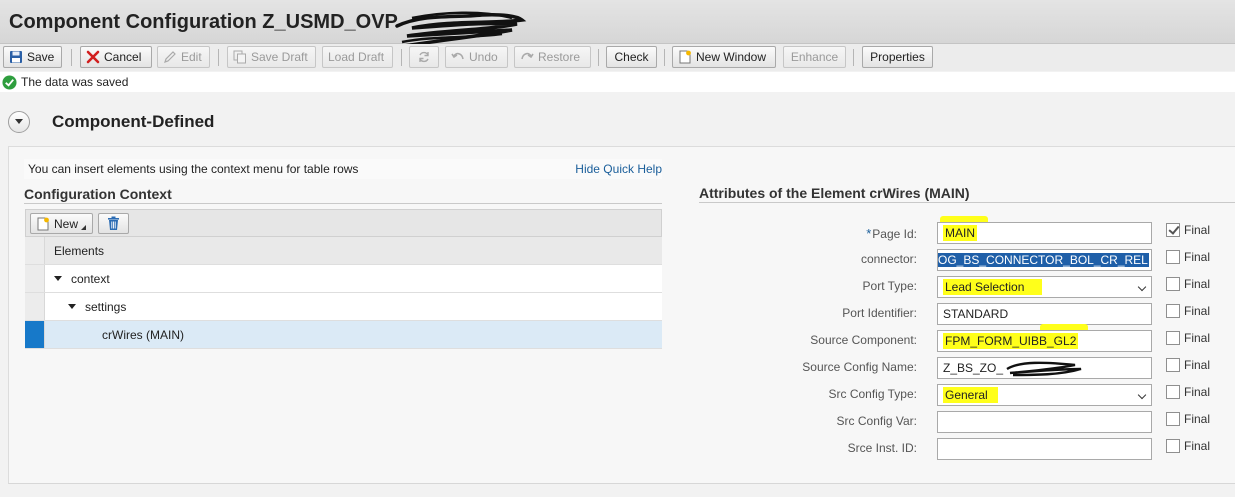 This screenshot has height=497, width=1235. What do you see at coordinates (1188, 365) in the screenshot?
I see `final-checkbox-source-config-name: Final` at bounding box center [1188, 365].